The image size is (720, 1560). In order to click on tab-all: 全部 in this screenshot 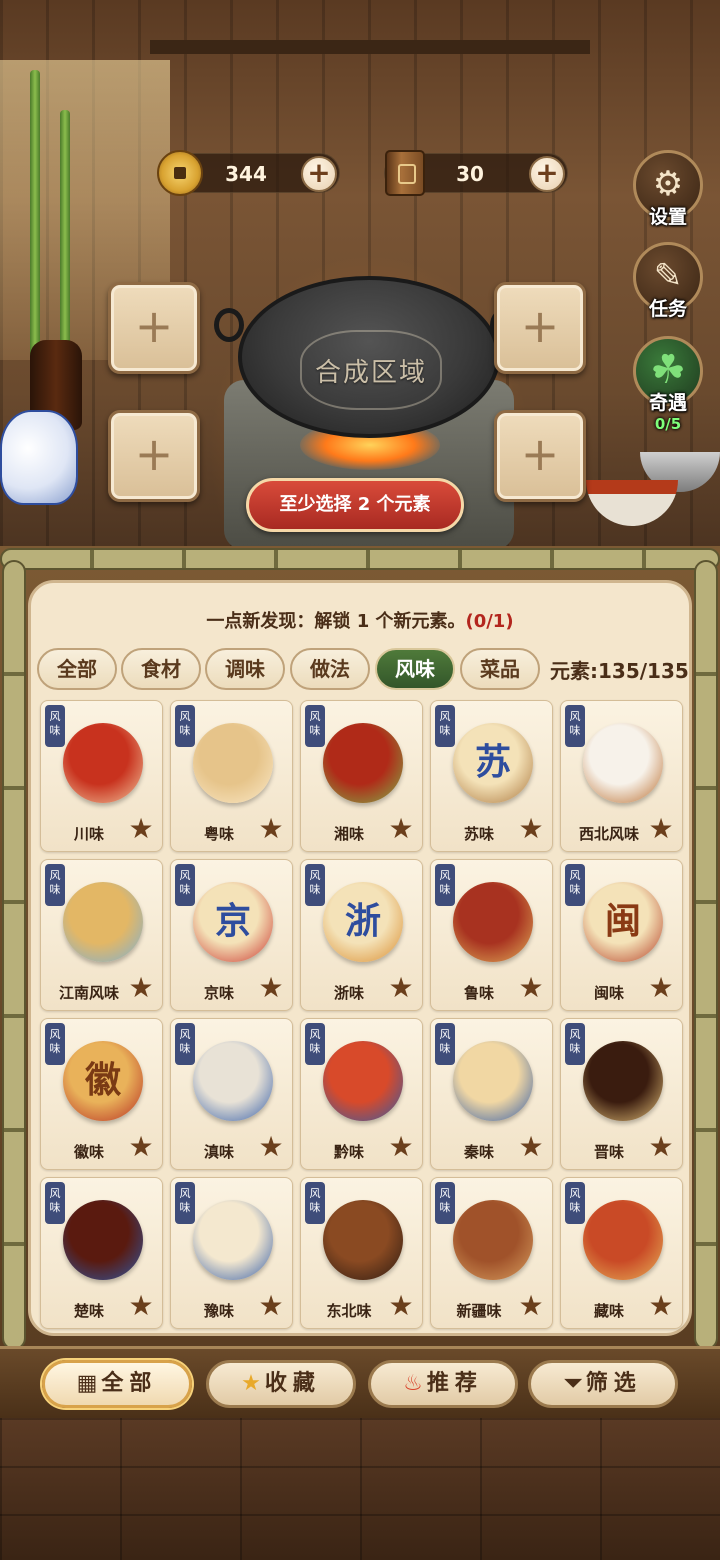, I will do `click(77, 669)`.